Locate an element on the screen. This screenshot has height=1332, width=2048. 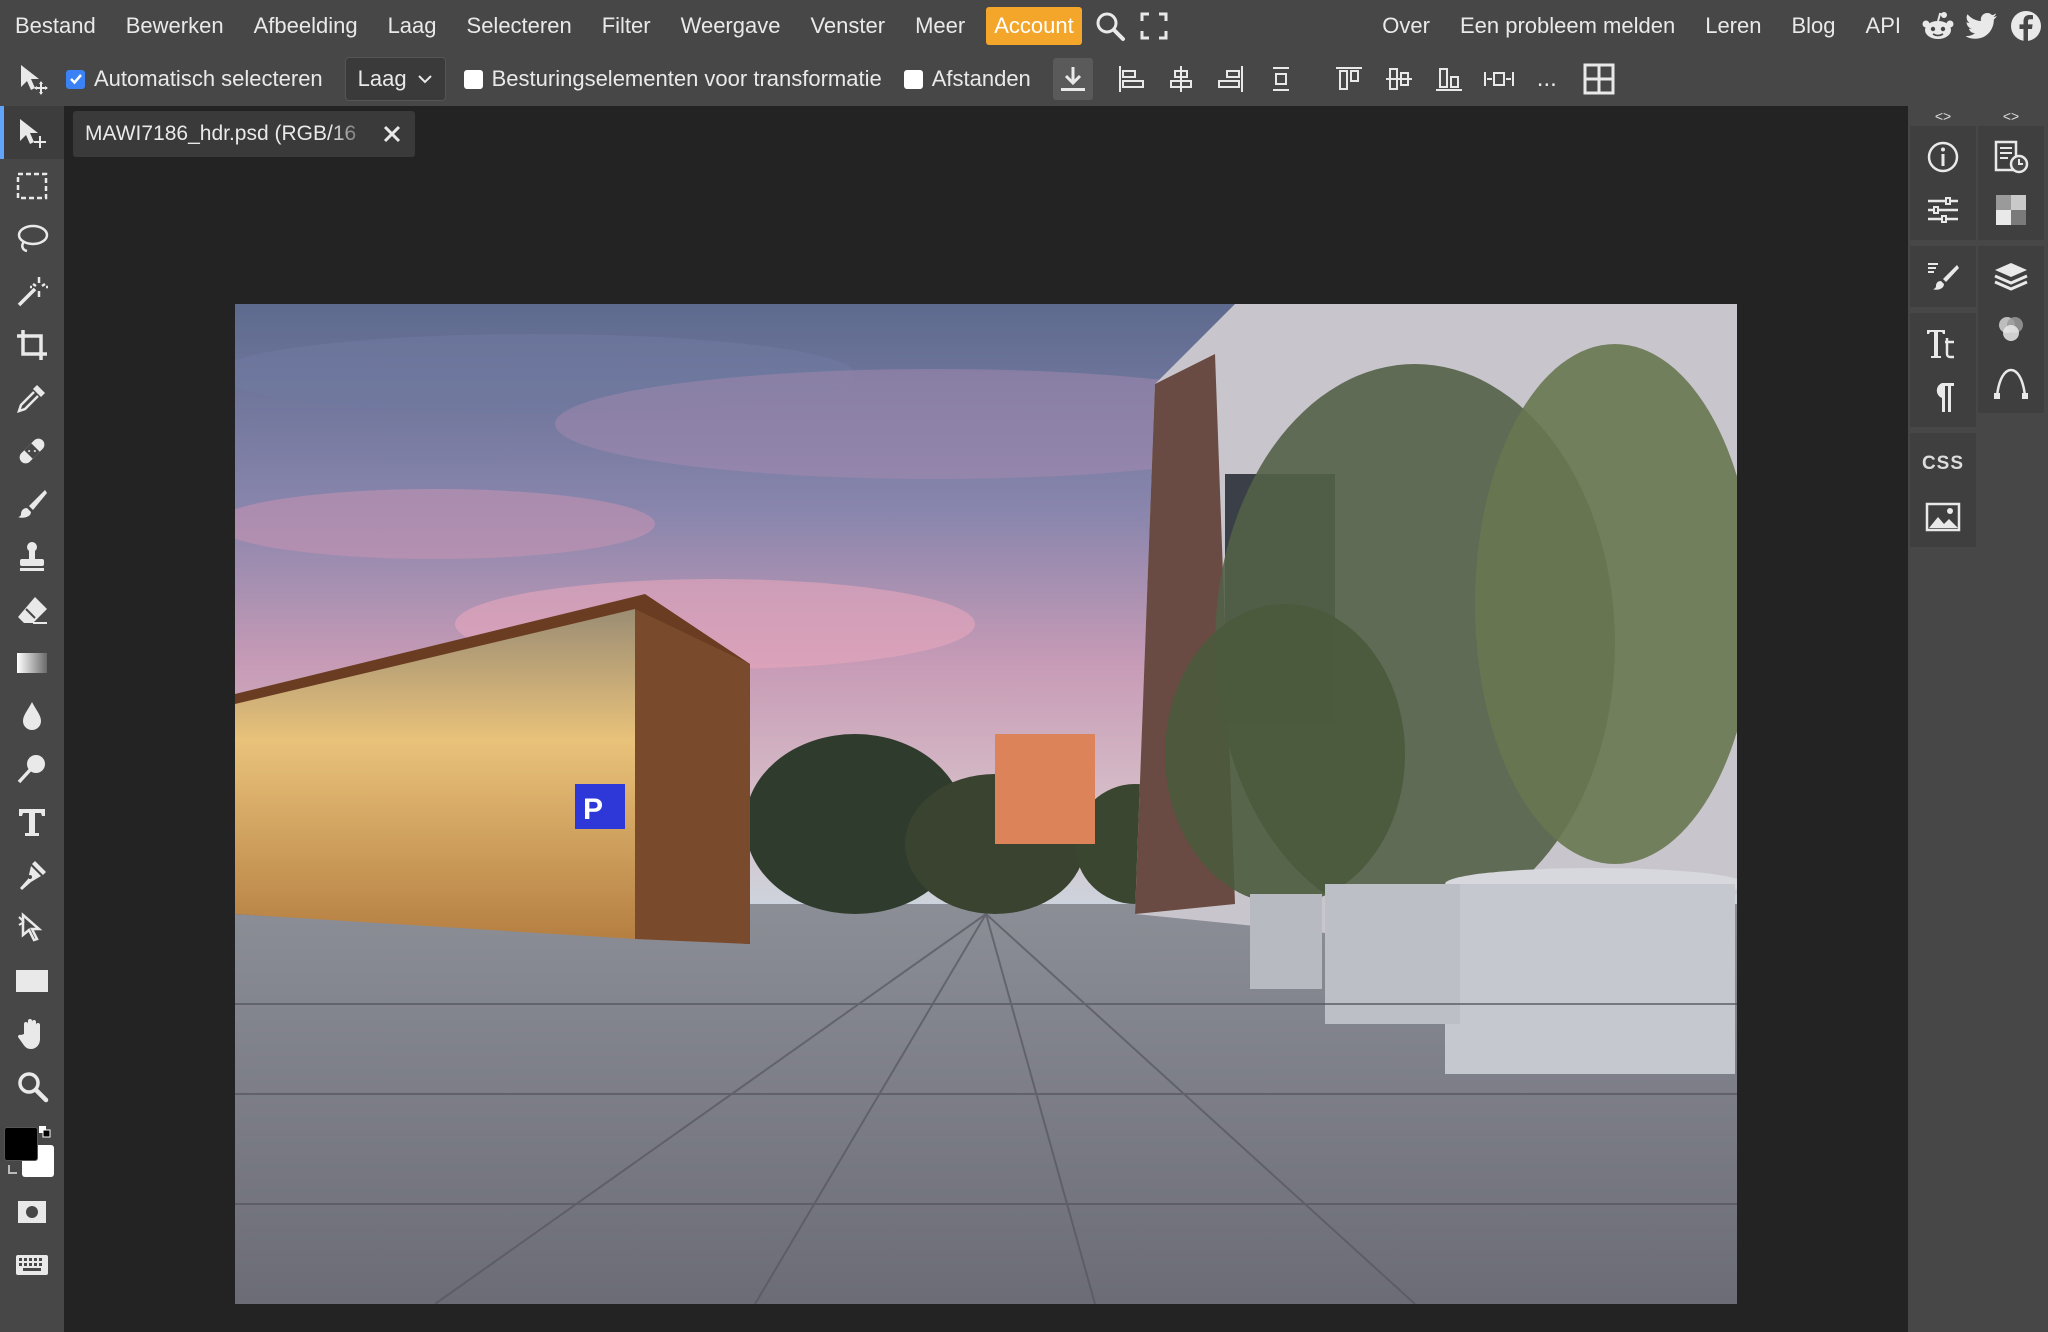
css-label: CSS is located at coordinates (1943, 463).